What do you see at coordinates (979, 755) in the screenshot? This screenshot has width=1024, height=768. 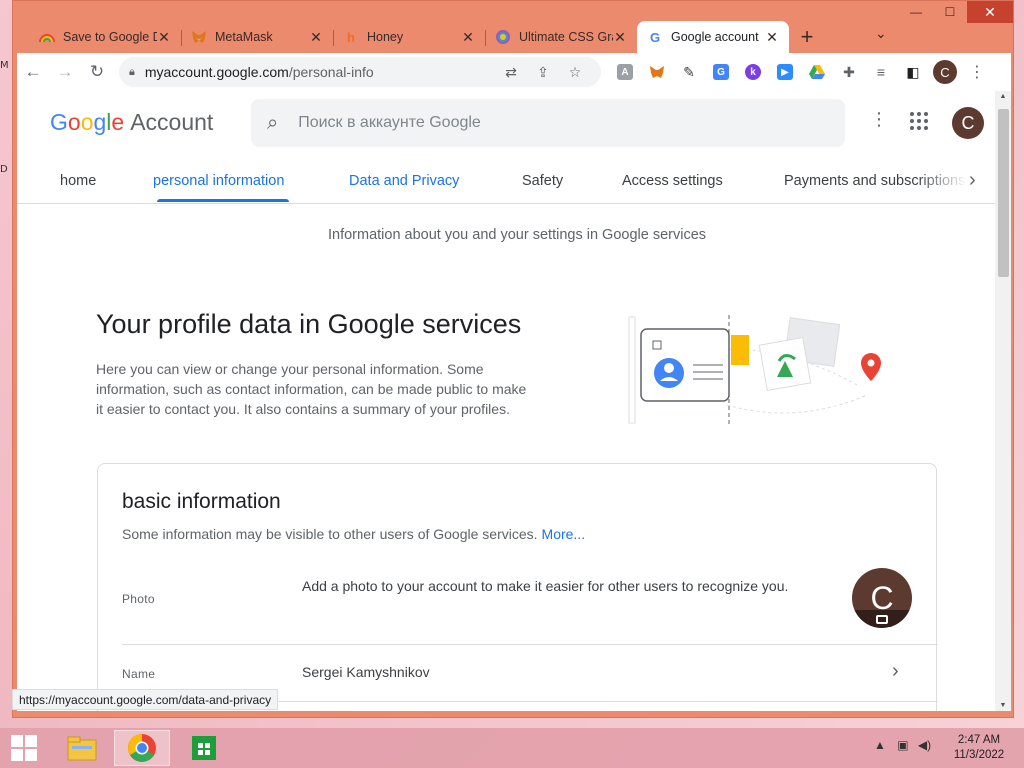 I see `clock-date: 11/3/2022` at bounding box center [979, 755].